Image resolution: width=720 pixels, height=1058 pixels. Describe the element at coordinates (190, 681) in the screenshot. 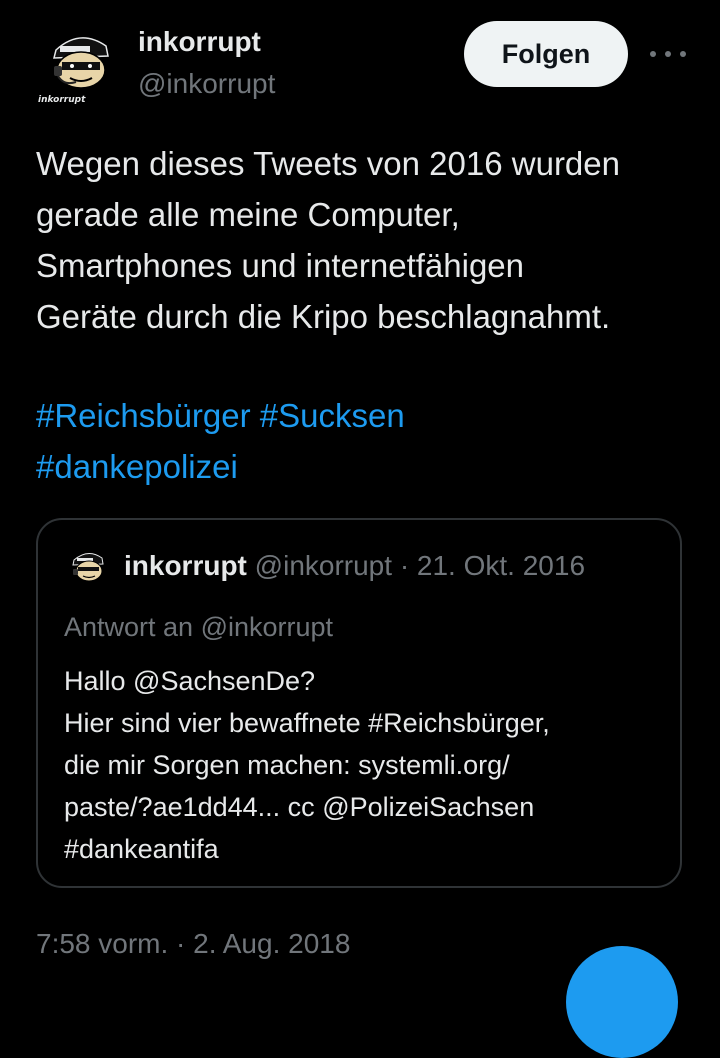

I see `quoted-text-line: Hallo @SachsenDe?` at that location.